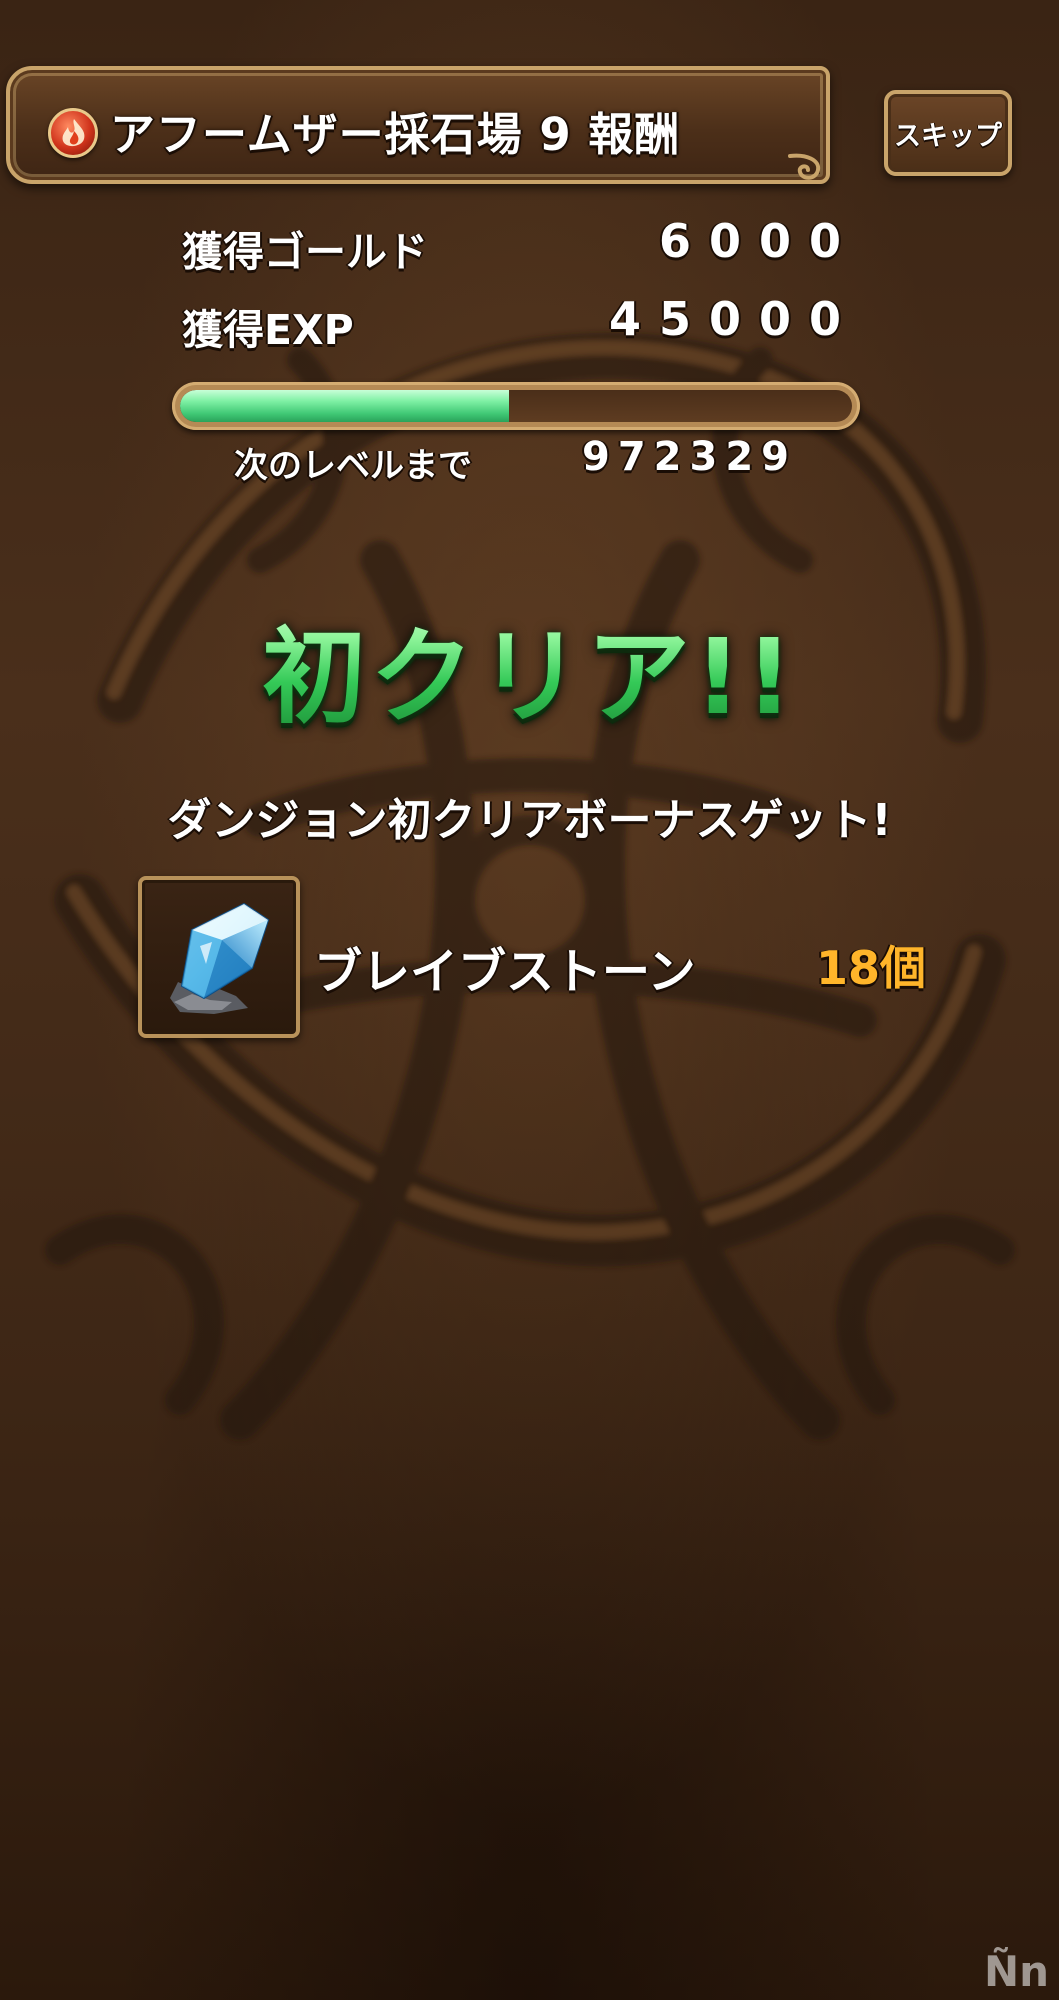 Image resolution: width=1059 pixels, height=2000 pixels. Describe the element at coordinates (353, 466) in the screenshot. I see `next-level-label: 次のレベルまで` at that location.